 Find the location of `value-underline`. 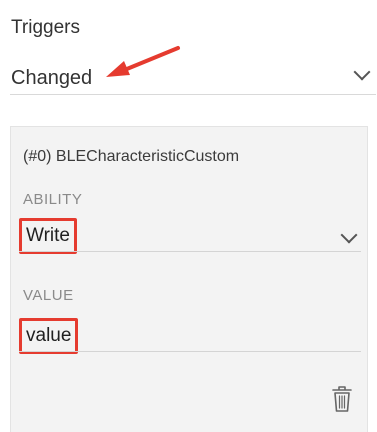

value-underline is located at coordinates (190, 351).